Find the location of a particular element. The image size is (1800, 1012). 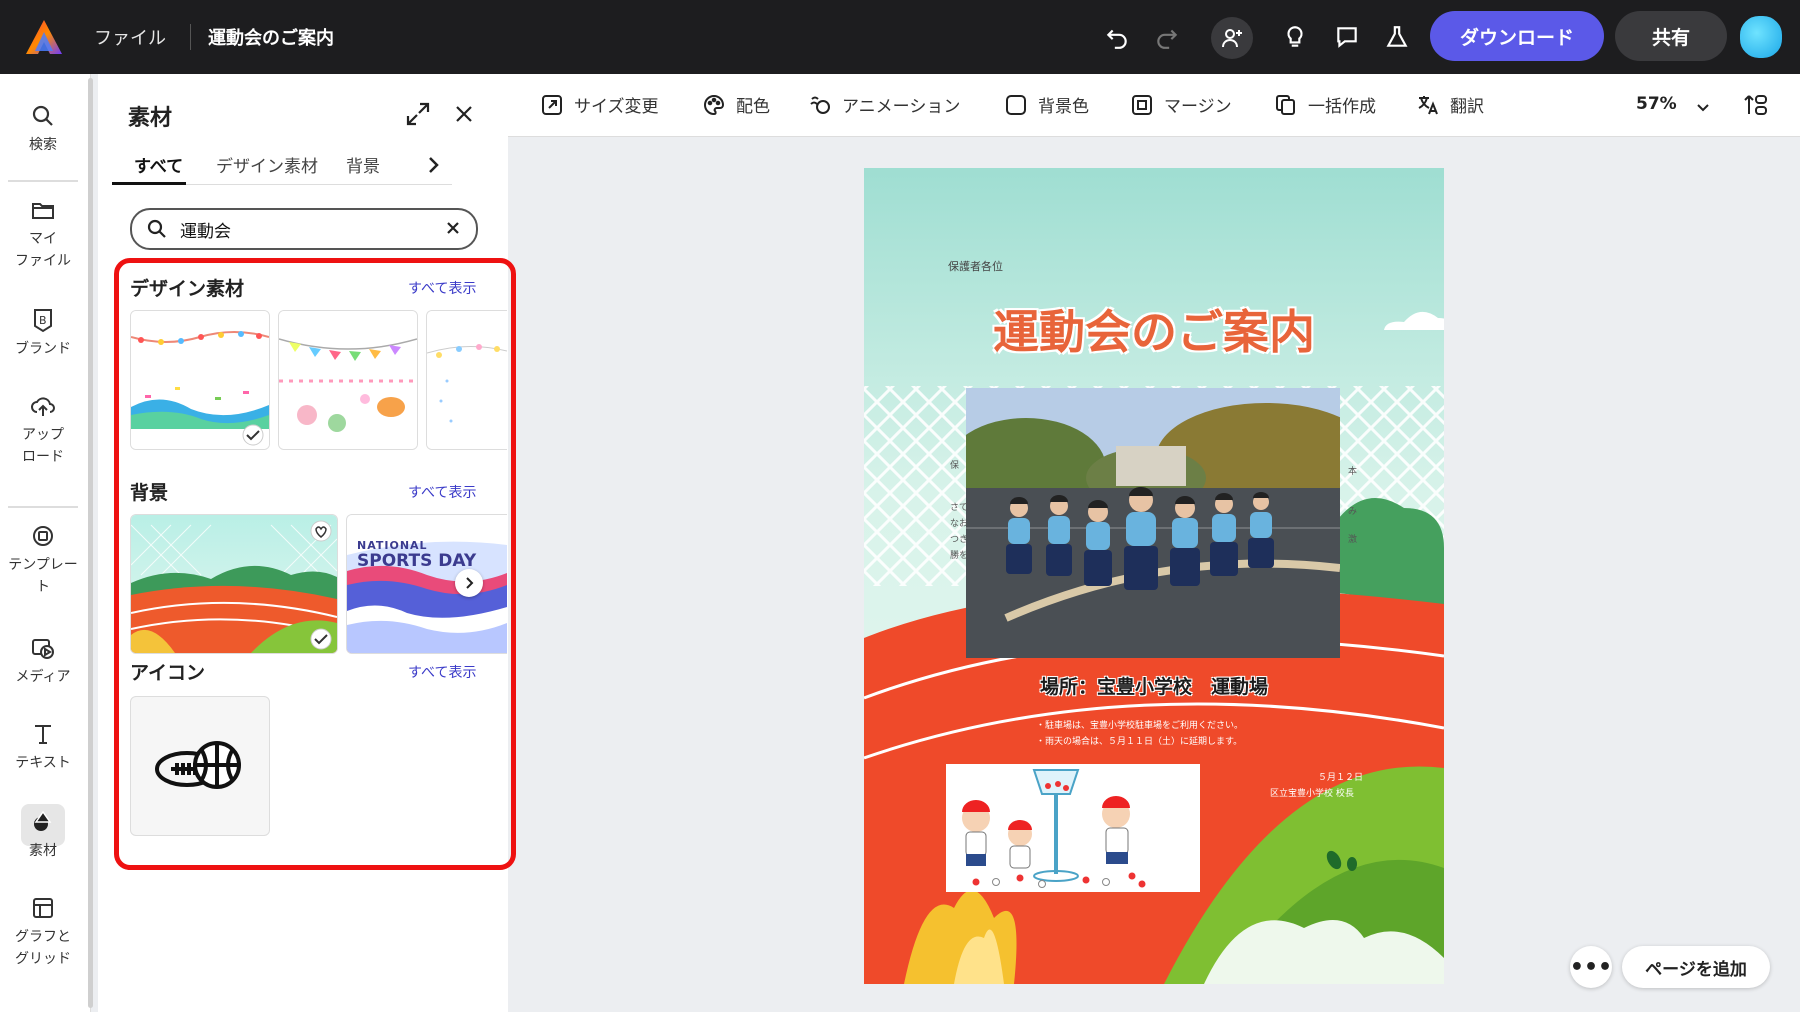

section-title-icons: アイコン is located at coordinates (168, 673).